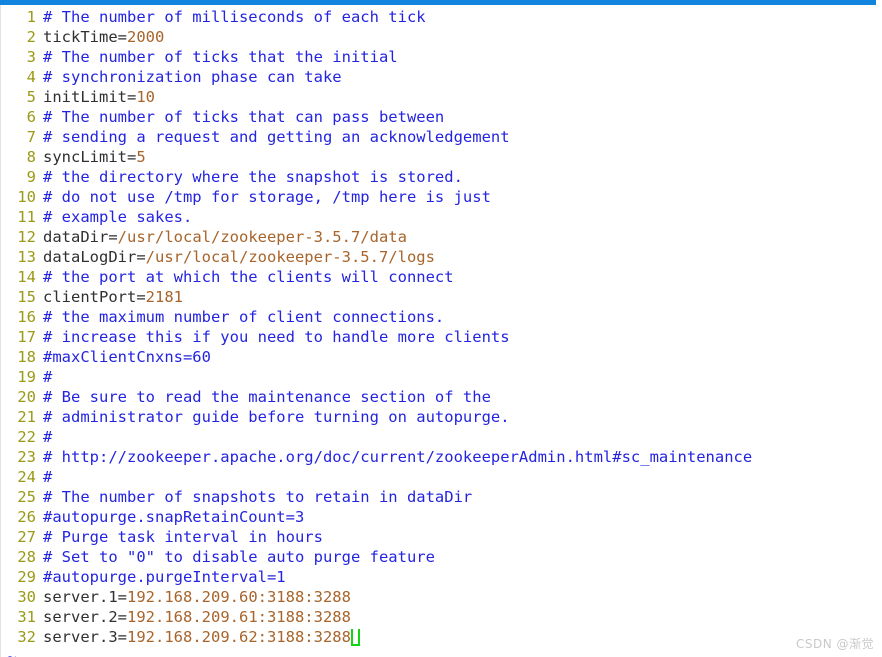 The image size is (882, 657). Describe the element at coordinates (26, 337) in the screenshot. I see `line-number: 17` at that location.